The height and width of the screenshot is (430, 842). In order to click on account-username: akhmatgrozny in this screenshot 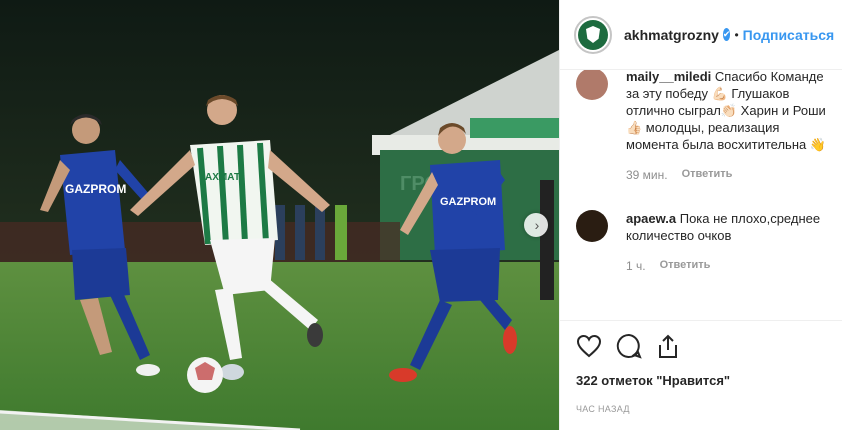, I will do `click(671, 35)`.